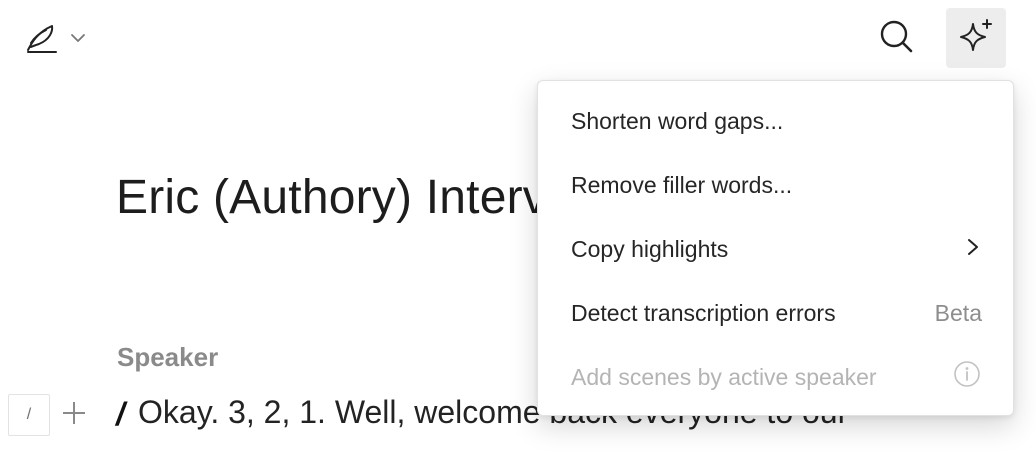 This screenshot has height=456, width=1036. I want to click on menu-item-add-scenes-by-active-speaker: Add scenes by active speaker, so click(775, 377).